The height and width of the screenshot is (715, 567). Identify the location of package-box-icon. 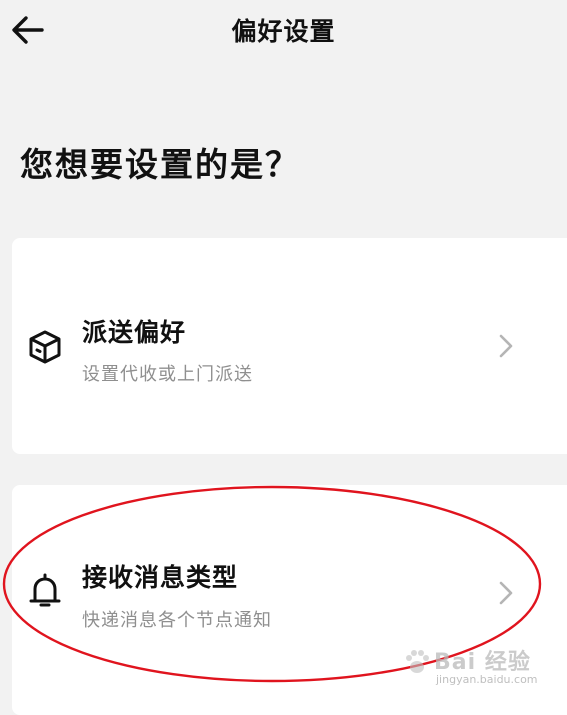
(45, 347).